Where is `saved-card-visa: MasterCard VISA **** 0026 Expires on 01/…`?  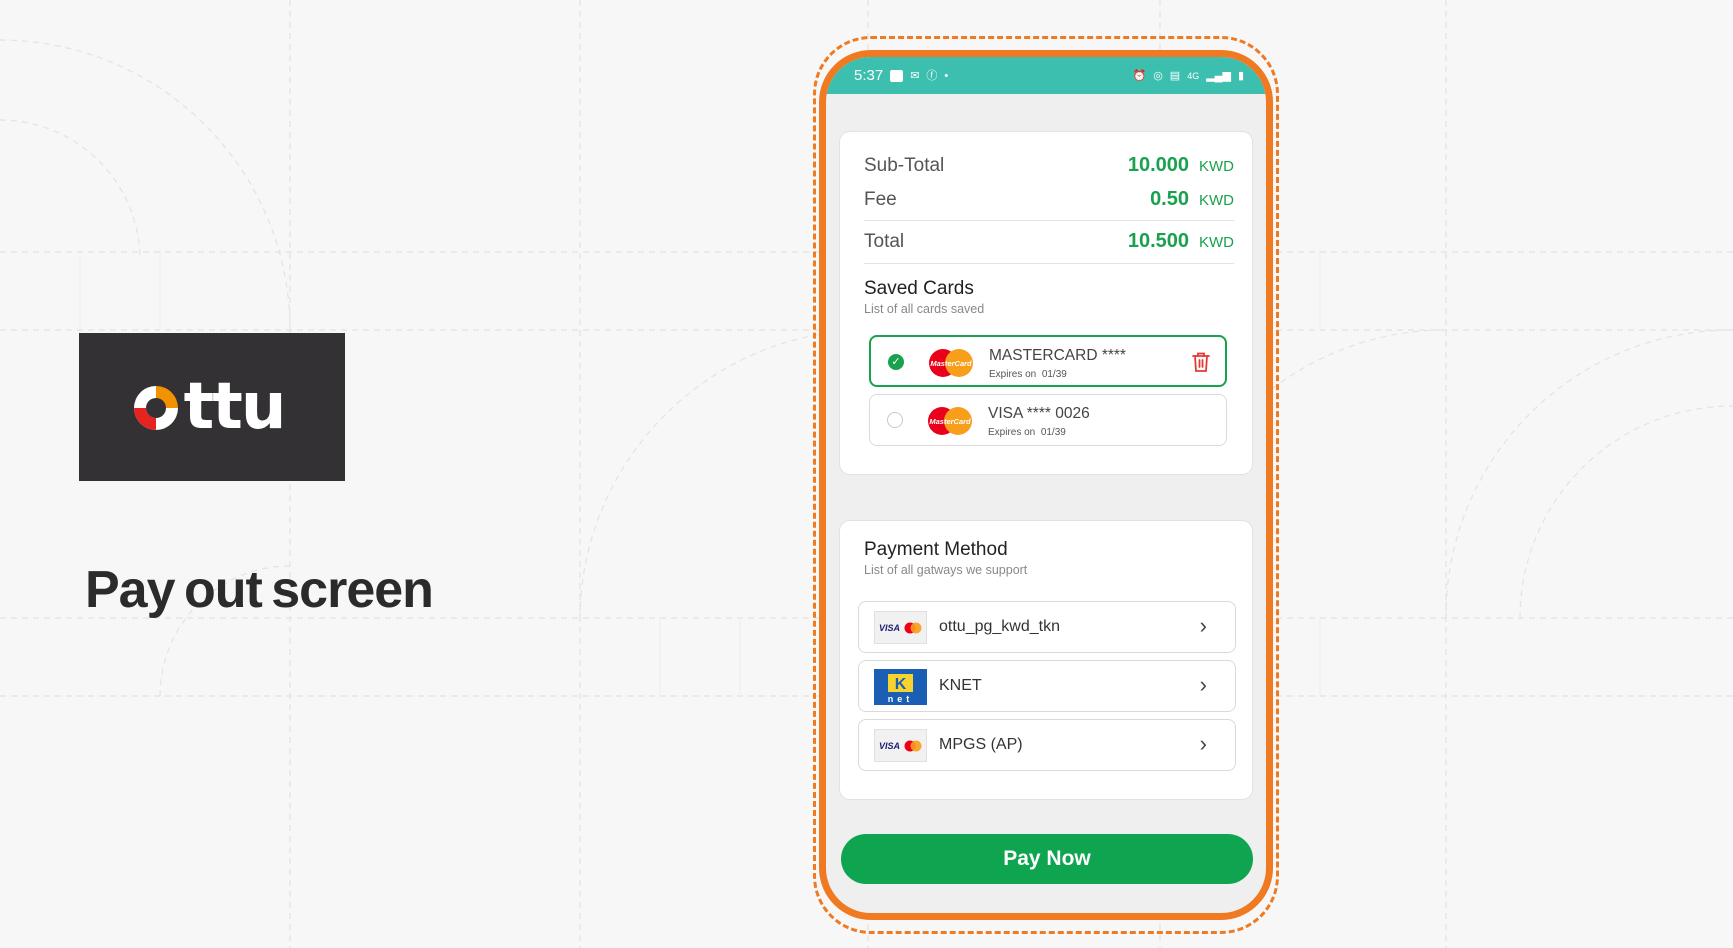 saved-card-visa: MasterCard VISA **** 0026 Expires on 01/… is located at coordinates (1048, 420).